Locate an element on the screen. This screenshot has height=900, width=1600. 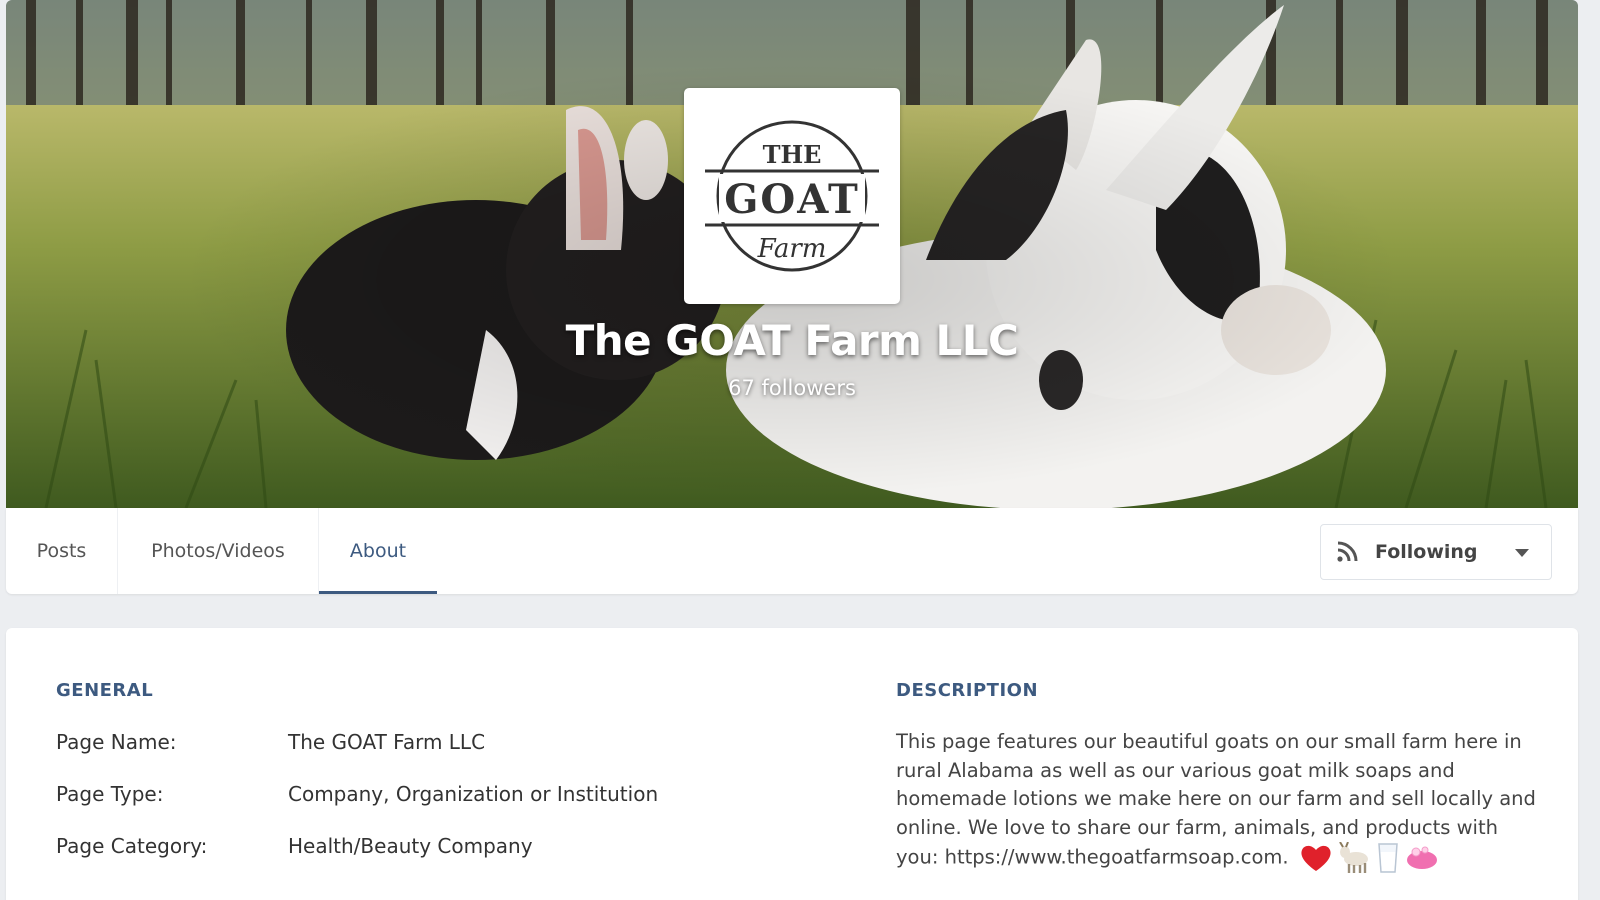
info-label: Page Type: is located at coordinates (110, 794).